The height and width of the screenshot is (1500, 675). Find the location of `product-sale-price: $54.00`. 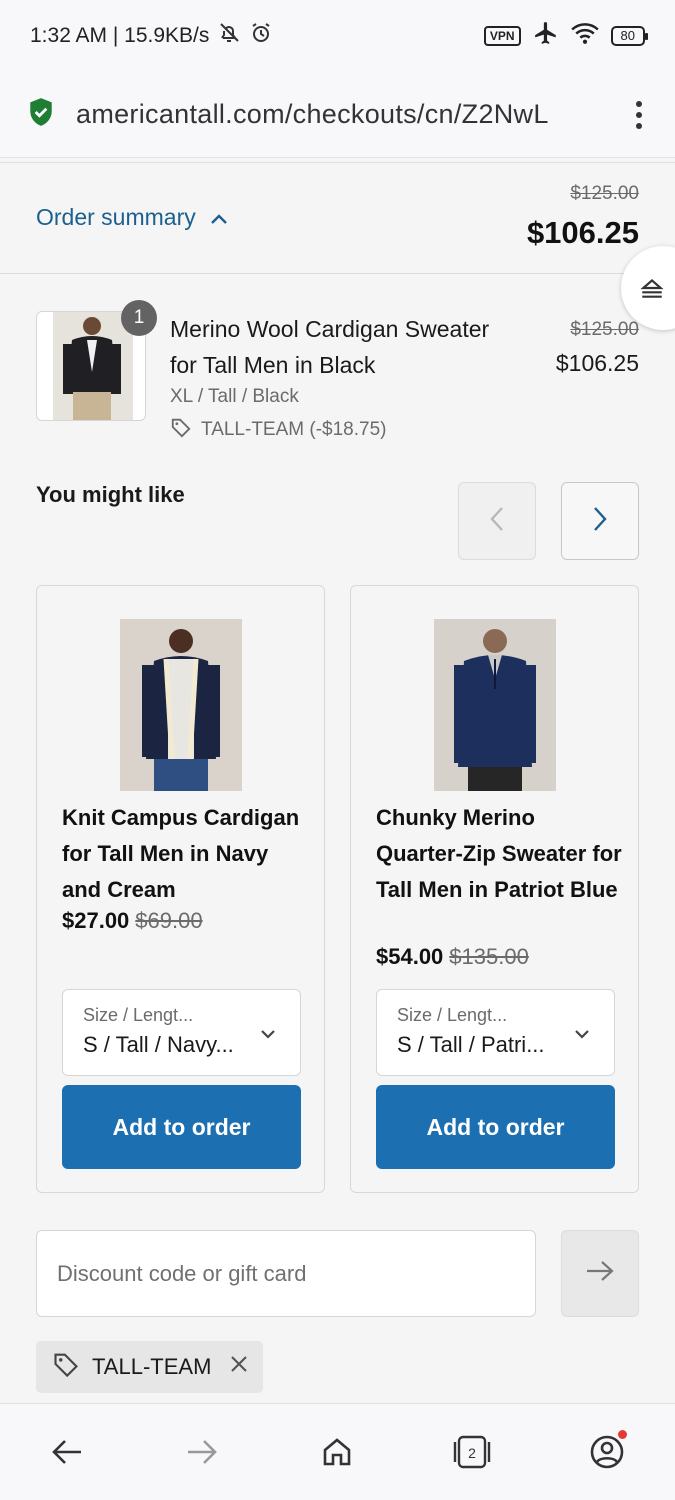

product-sale-price: $54.00 is located at coordinates (410, 956).